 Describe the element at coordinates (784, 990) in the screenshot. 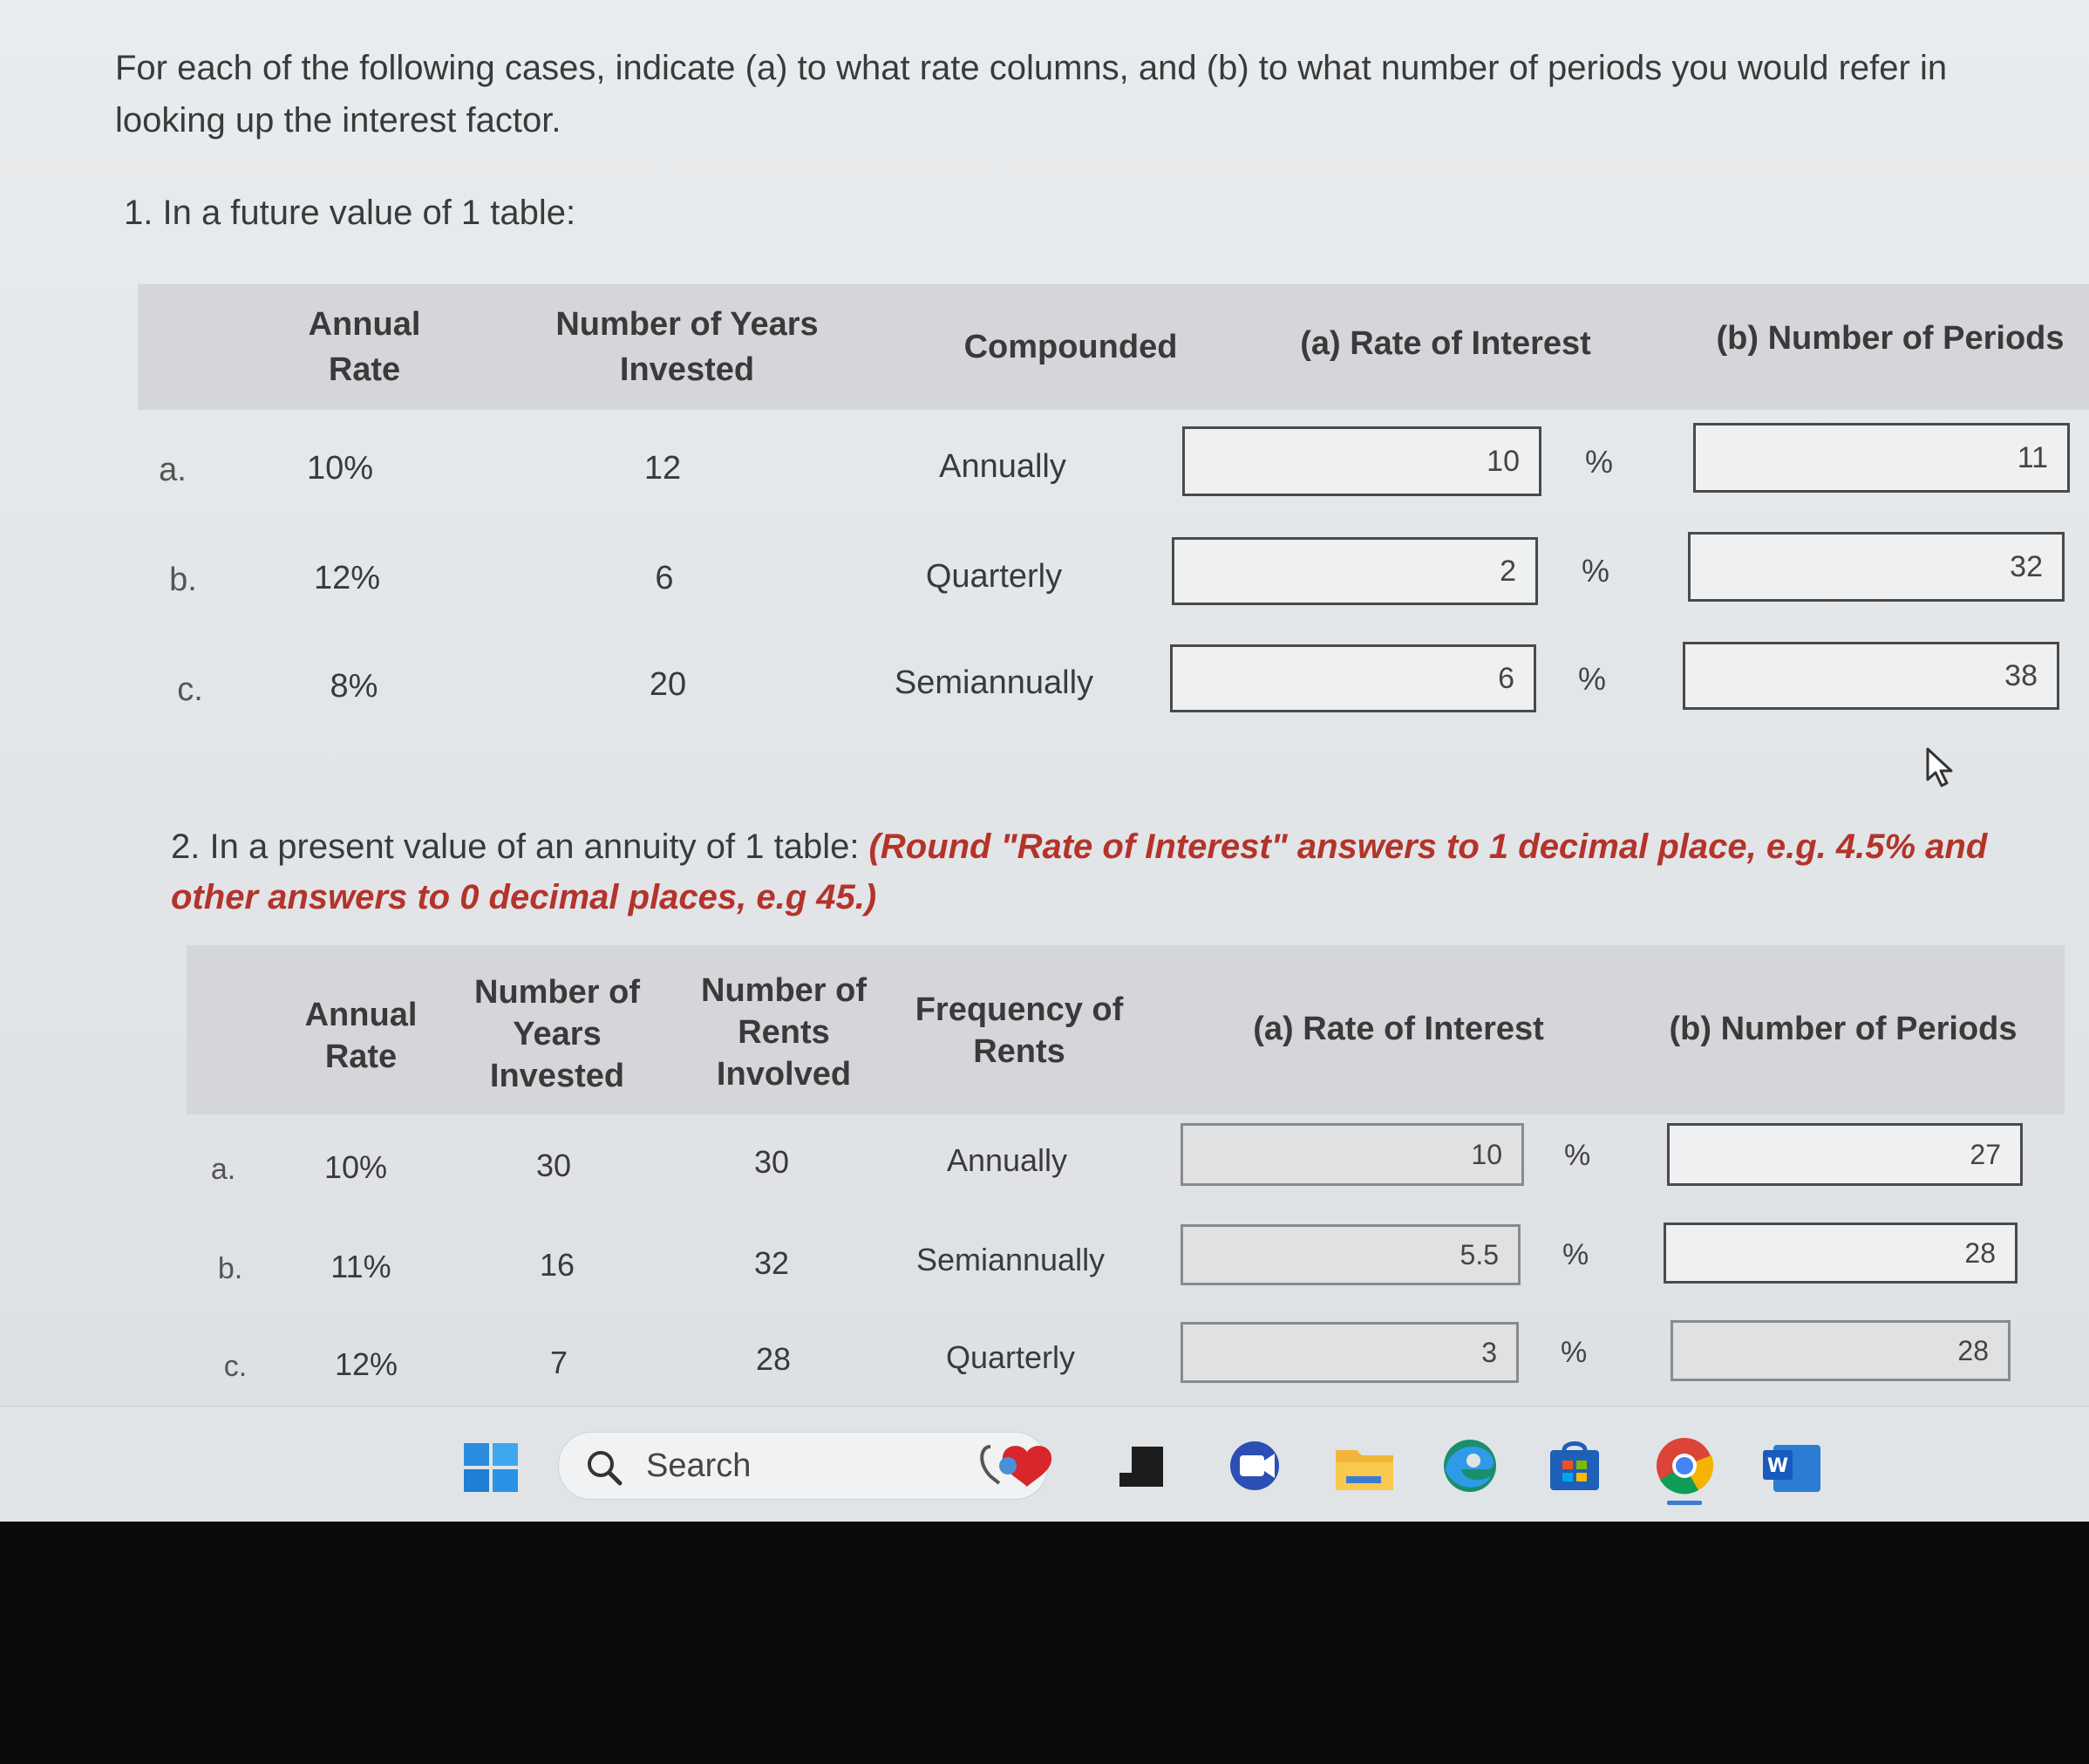

I see `header2-rents-line1: Number of` at that location.